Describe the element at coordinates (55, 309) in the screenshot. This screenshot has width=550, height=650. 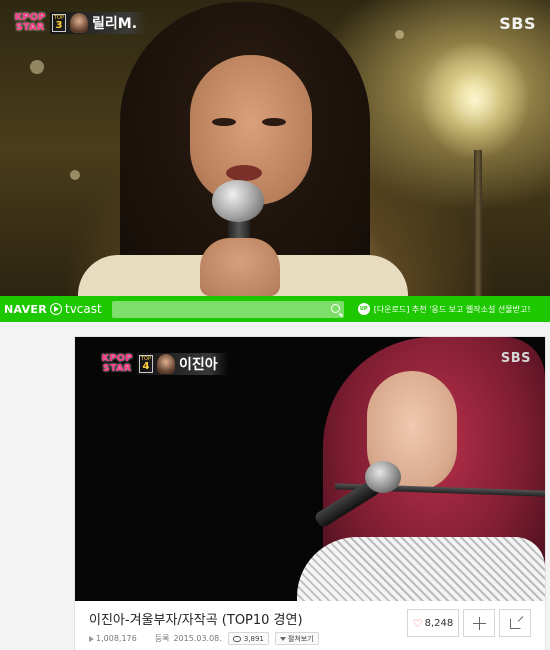
I see `play-icon` at that location.